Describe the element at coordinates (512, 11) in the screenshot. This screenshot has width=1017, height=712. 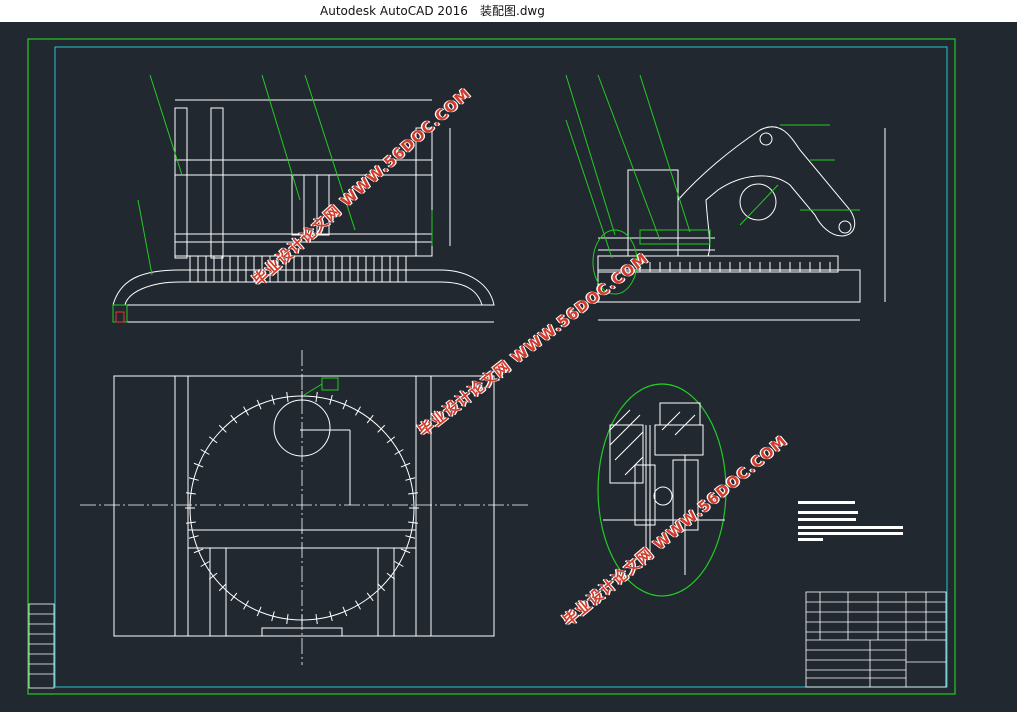
I see `document-title: 装配图.dwg` at that location.